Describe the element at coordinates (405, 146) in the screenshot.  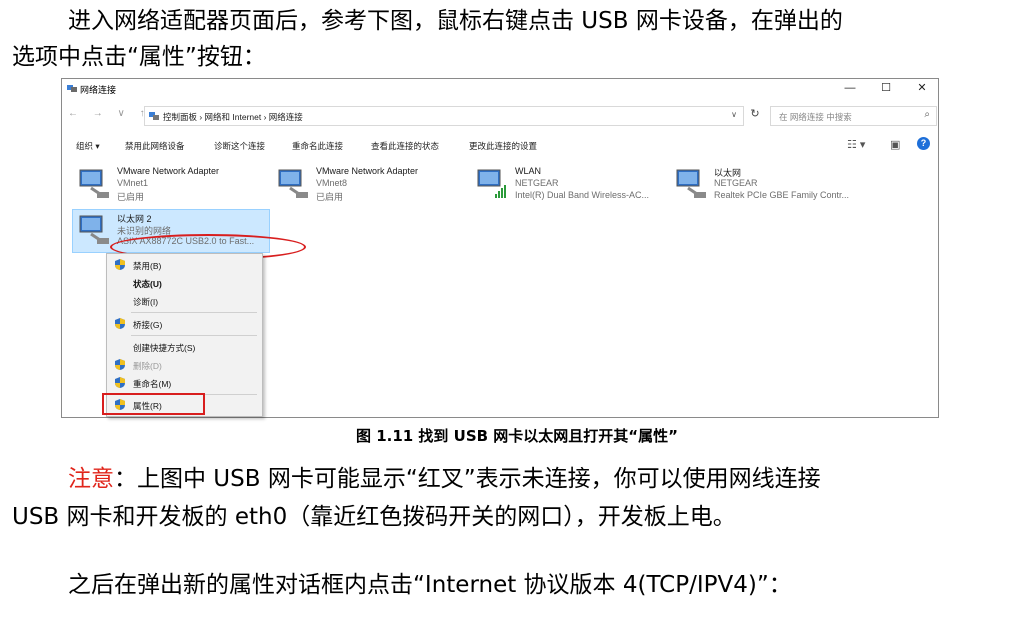
I see `cmd-view-status: 查看此连接的状态` at that location.